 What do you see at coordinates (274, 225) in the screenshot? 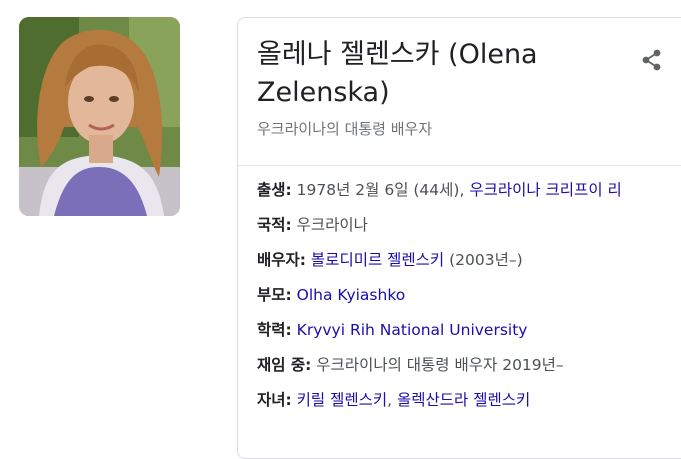
I see `fact-label: 국적:` at bounding box center [274, 225].